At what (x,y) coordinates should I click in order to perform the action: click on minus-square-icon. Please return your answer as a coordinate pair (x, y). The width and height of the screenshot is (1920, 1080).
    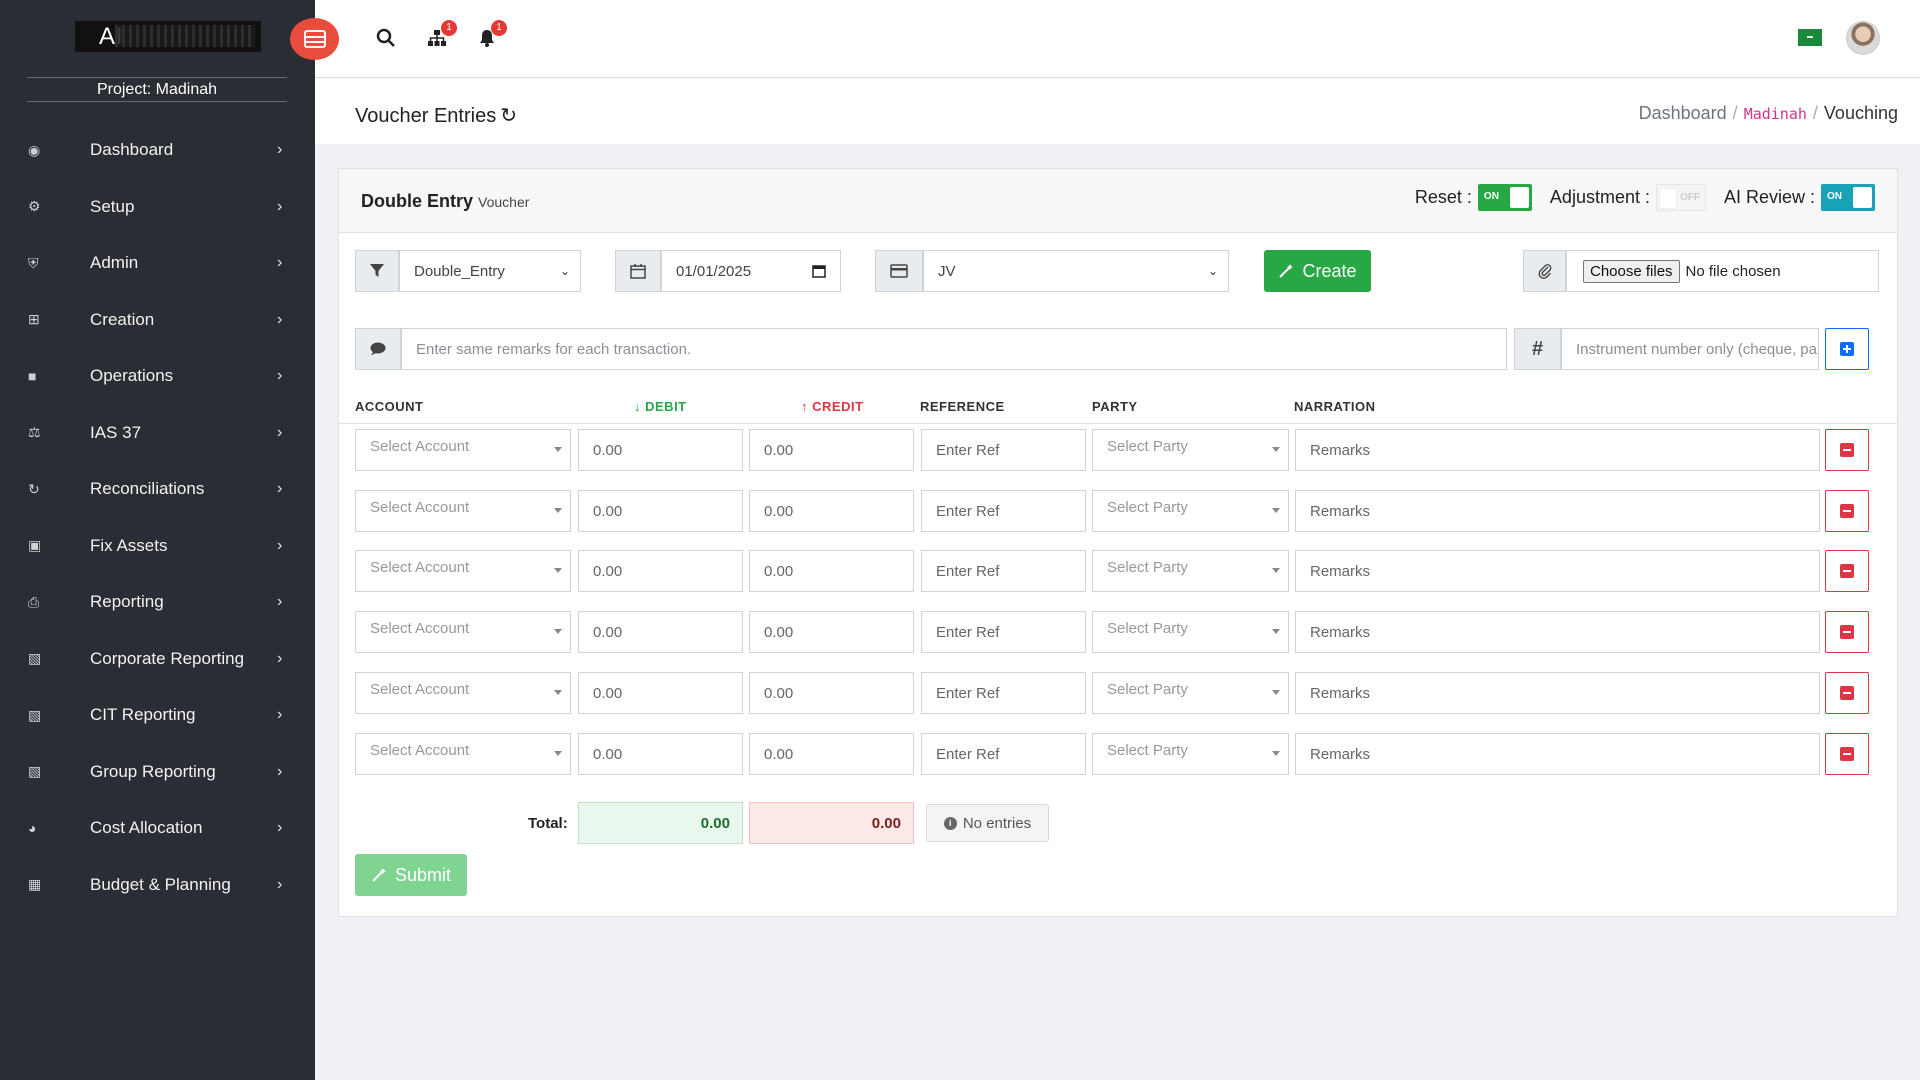
    Looking at the image, I should click on (1847, 693).